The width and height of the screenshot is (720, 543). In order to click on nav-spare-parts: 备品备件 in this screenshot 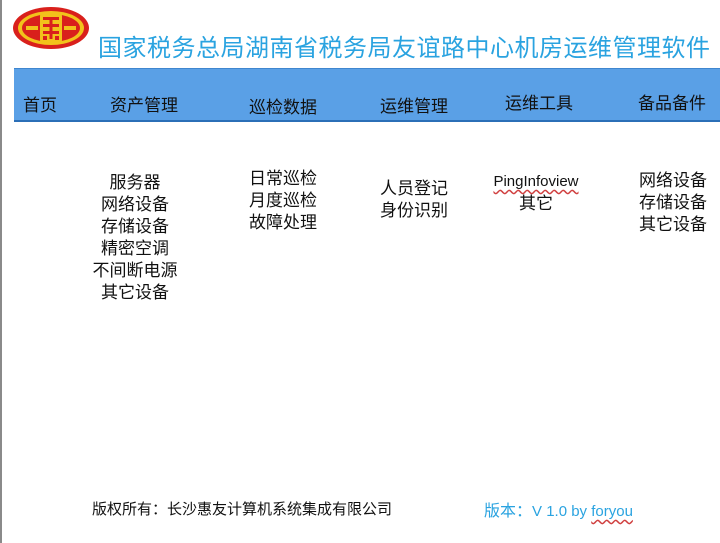, I will do `click(672, 101)`.